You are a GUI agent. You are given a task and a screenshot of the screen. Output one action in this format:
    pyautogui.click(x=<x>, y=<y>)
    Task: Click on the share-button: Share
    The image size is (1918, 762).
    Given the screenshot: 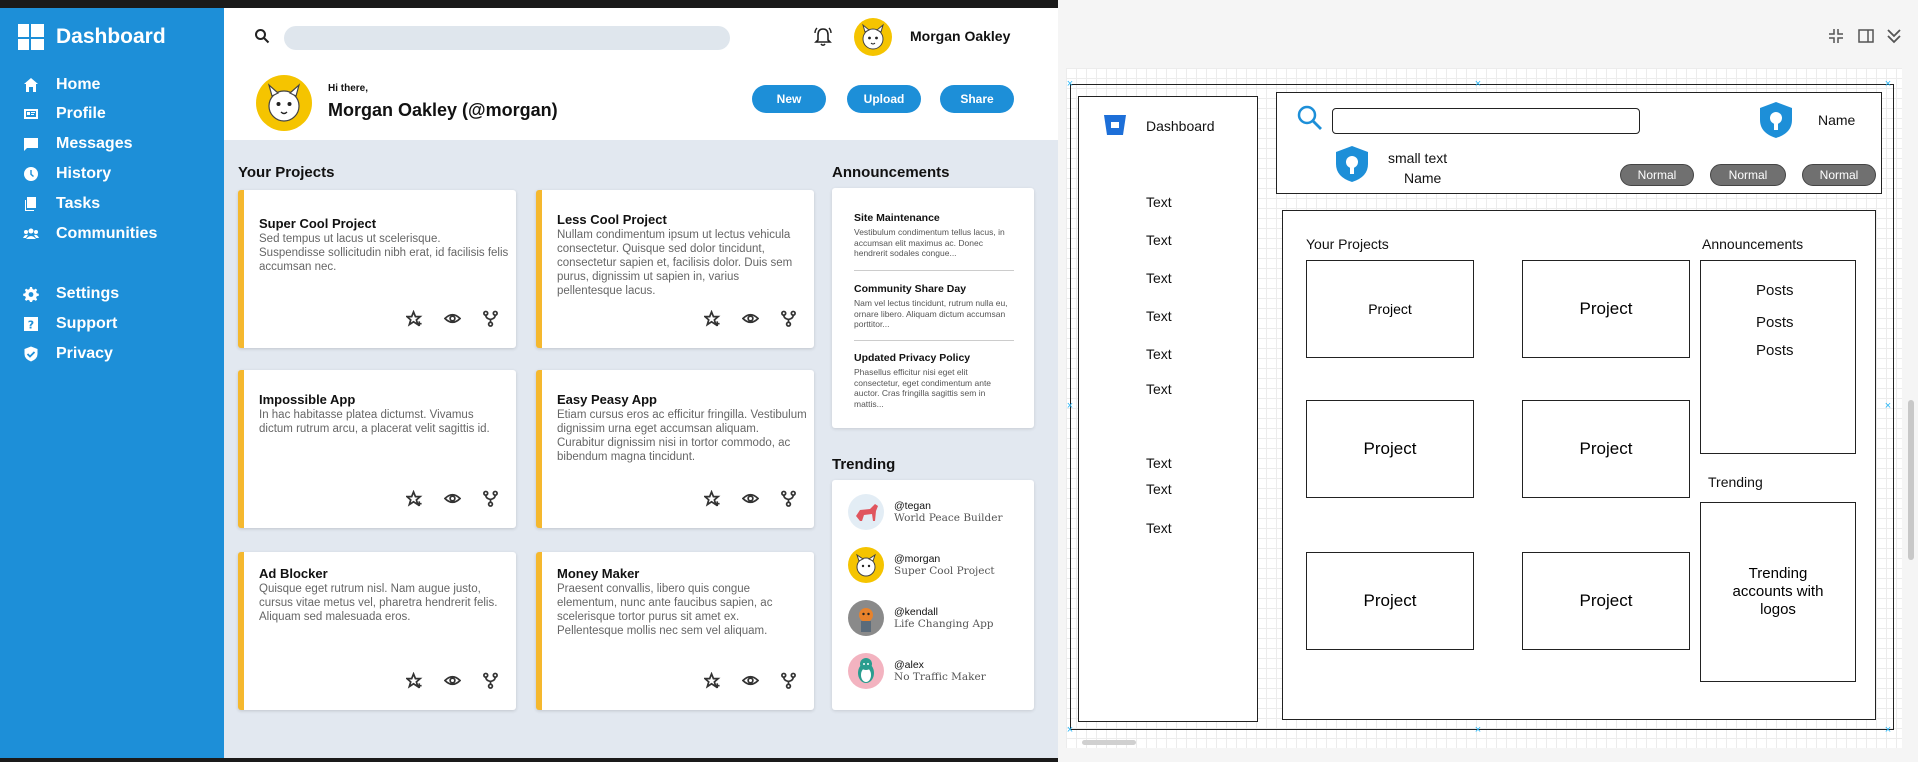 What is the action you would take?
    pyautogui.click(x=977, y=99)
    